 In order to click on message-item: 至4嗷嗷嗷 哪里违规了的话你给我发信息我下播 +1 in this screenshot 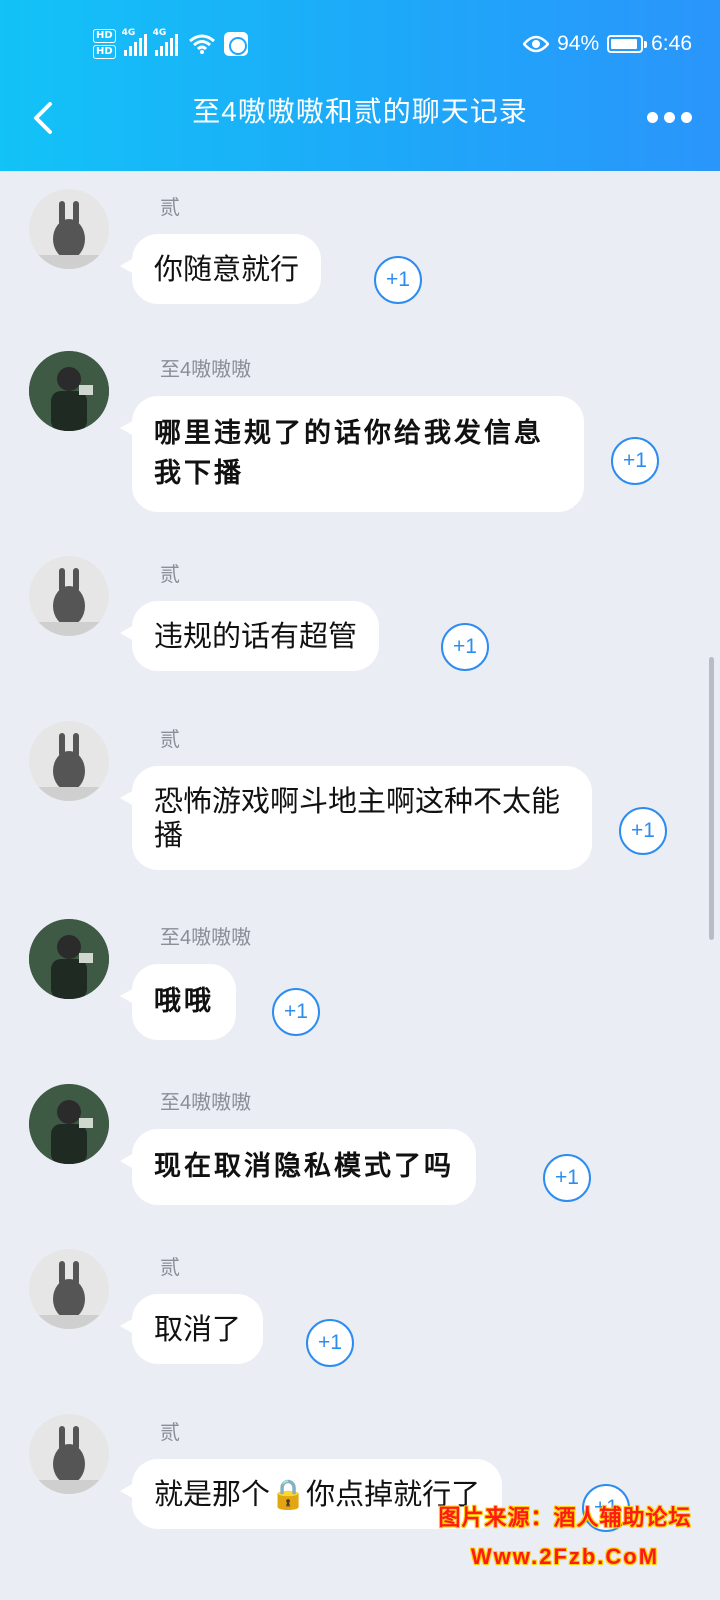, I will do `click(360, 436)`.